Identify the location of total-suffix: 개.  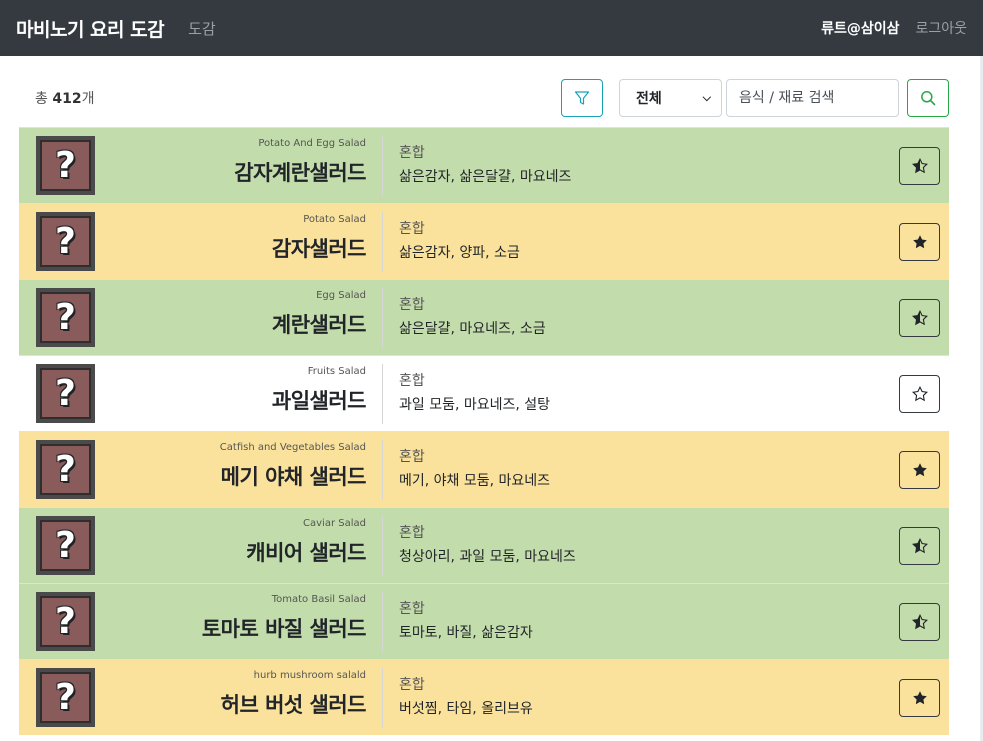
(88, 99).